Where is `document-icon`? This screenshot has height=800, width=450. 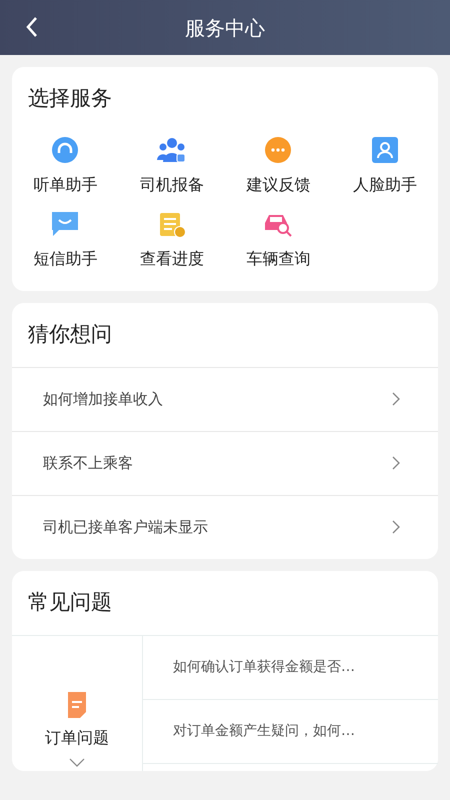
document-icon is located at coordinates (77, 705).